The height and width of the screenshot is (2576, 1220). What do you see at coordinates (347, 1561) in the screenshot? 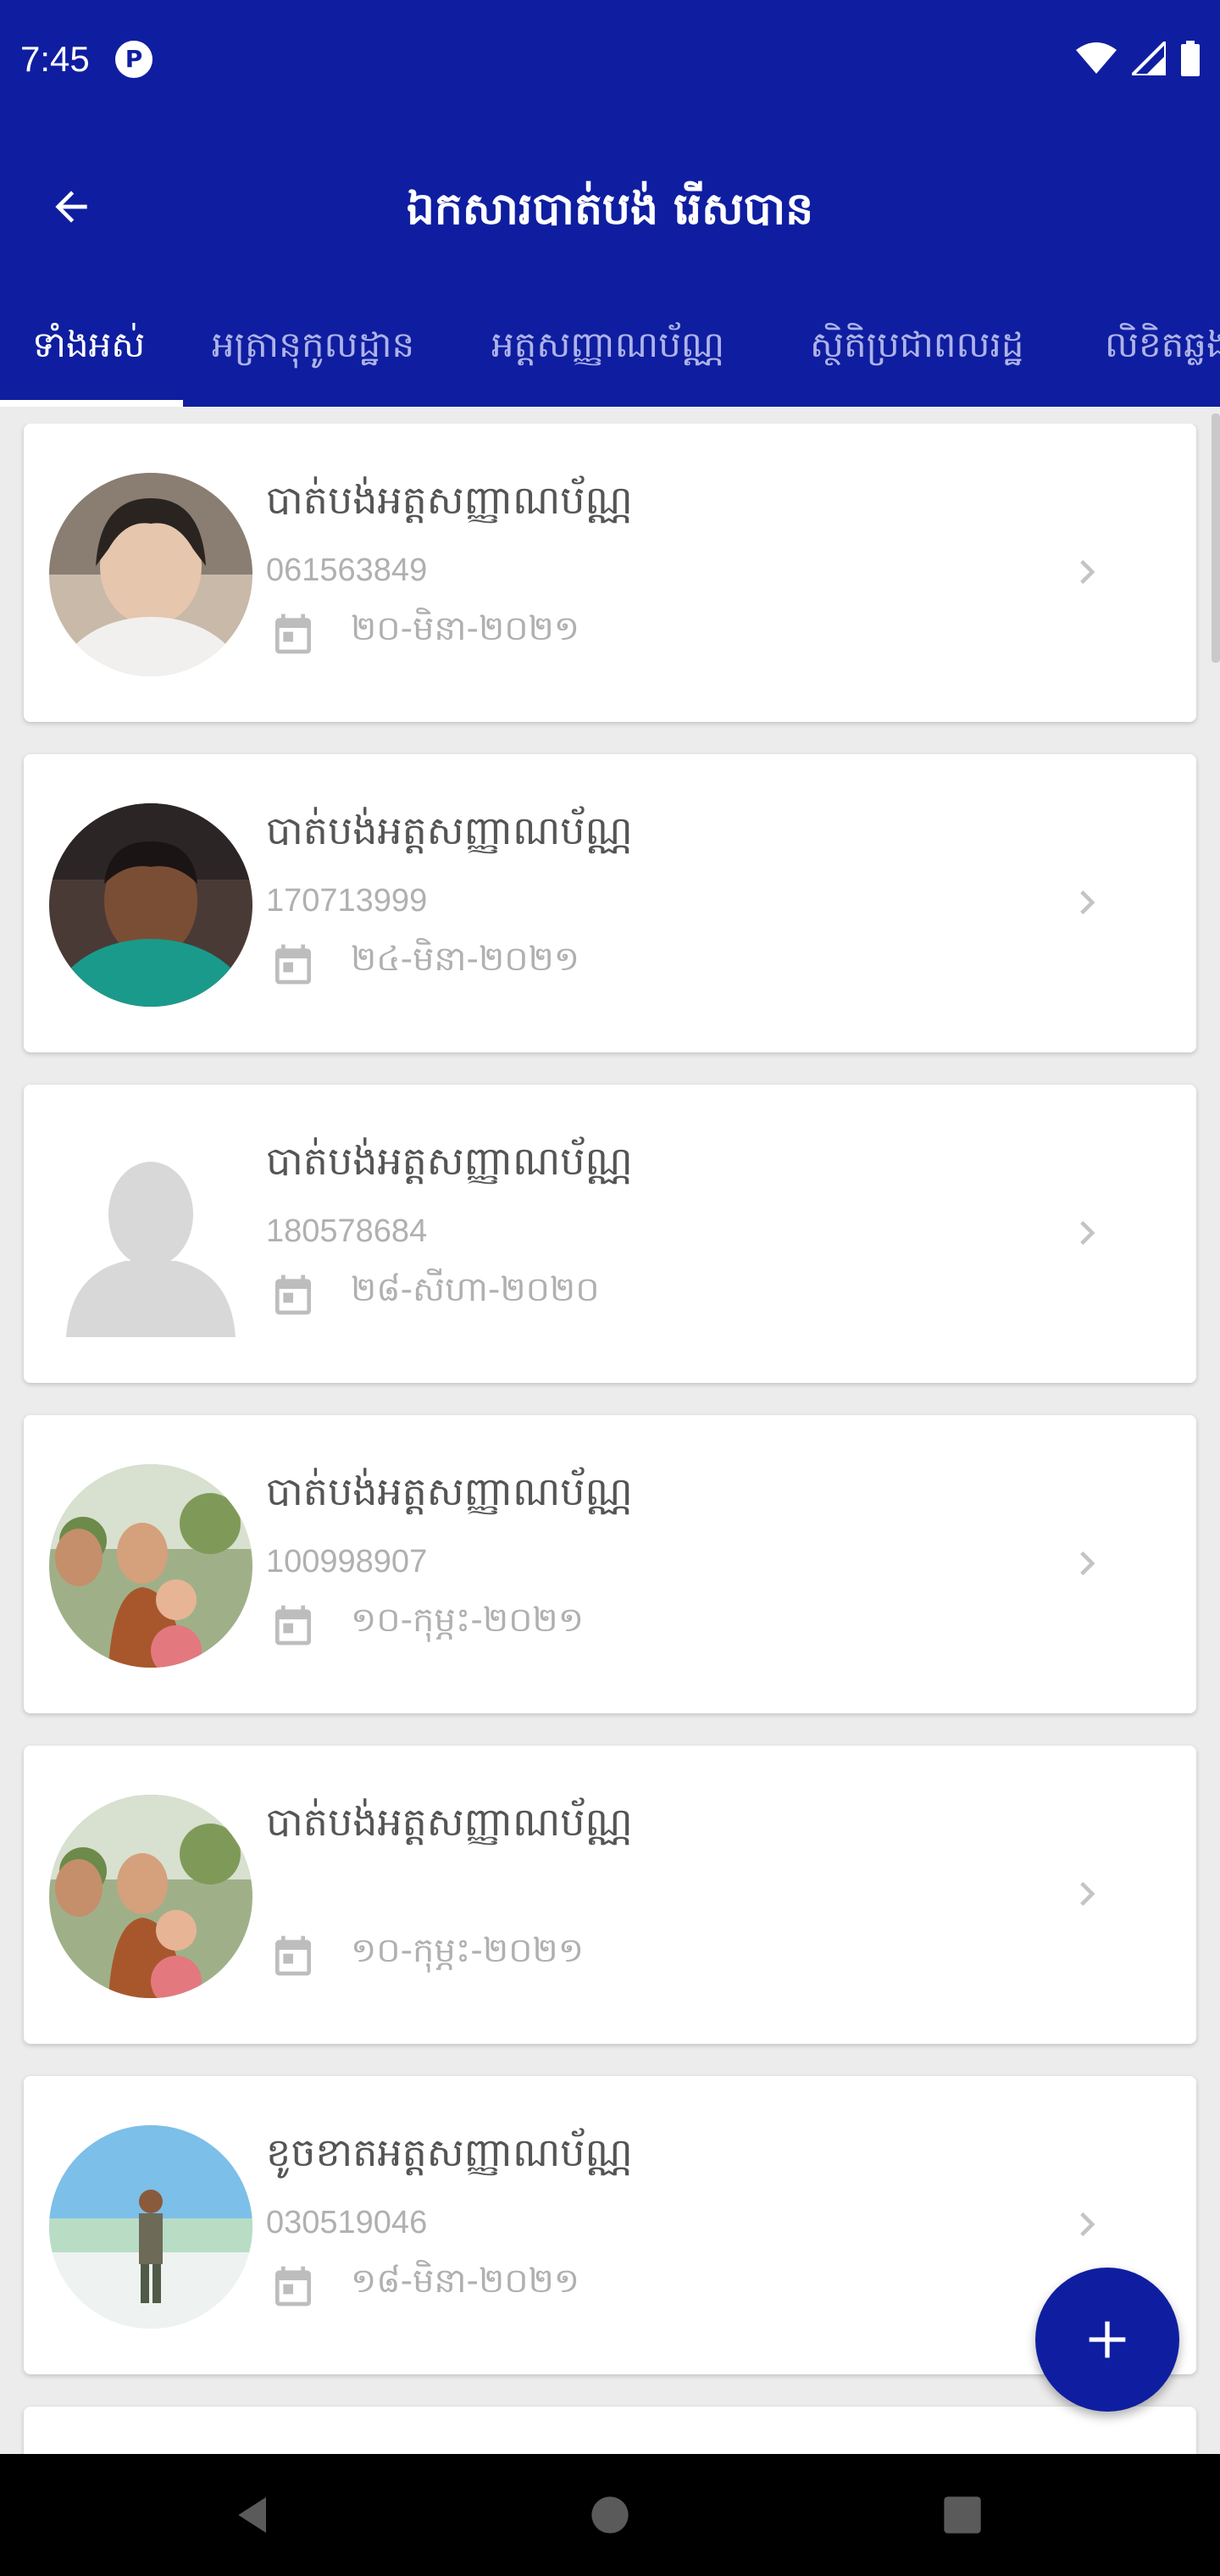
I see `item-id: 100998907` at bounding box center [347, 1561].